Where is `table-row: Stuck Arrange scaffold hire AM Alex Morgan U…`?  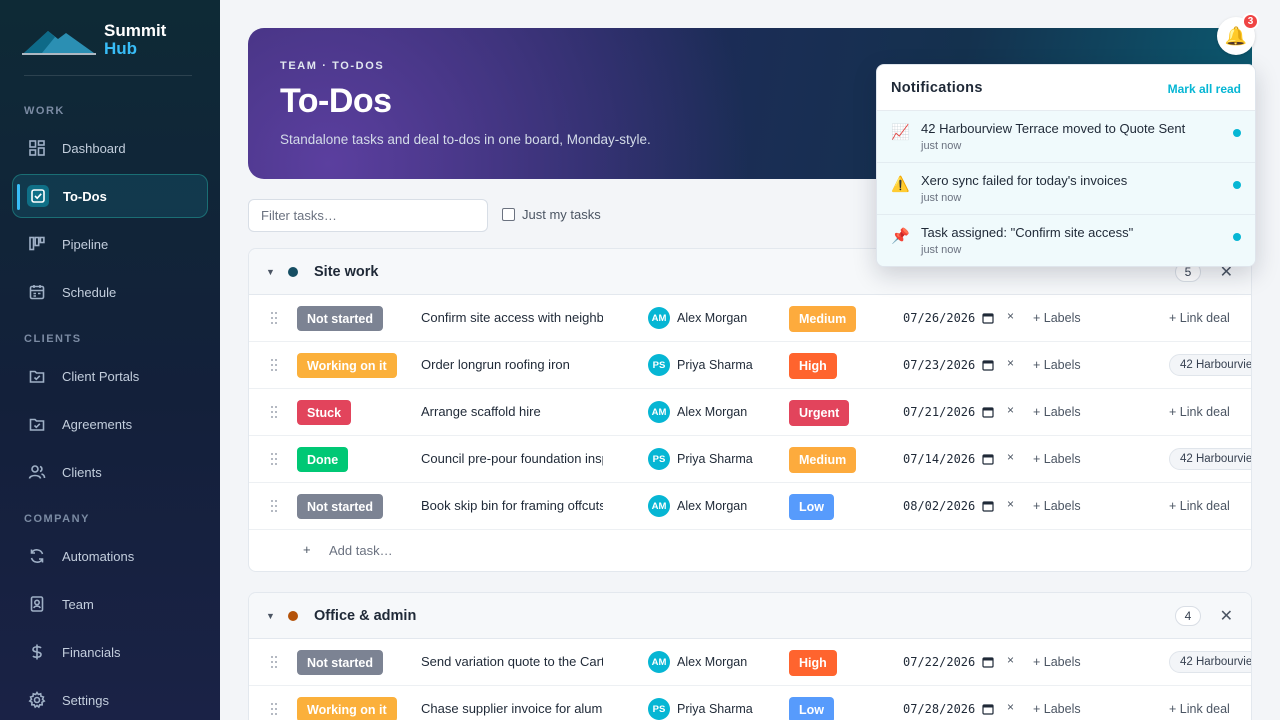 table-row: Stuck Arrange scaffold hire AM Alex Morgan U… is located at coordinates (750, 412).